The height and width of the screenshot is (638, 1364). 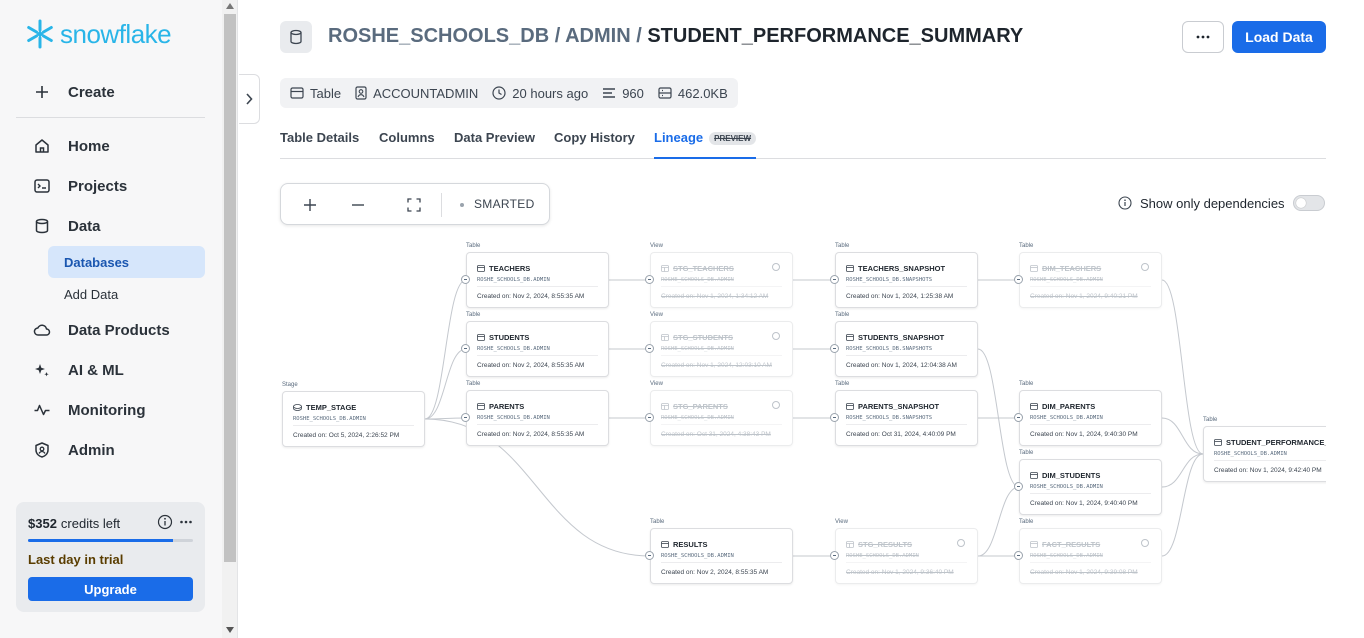 I want to click on more-options-icon, so click(x=186, y=523).